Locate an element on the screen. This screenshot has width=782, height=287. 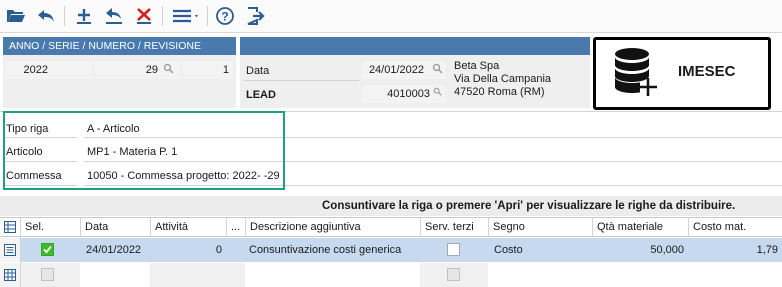
cell-costo-mat: 1,79 is located at coordinates (735, 250).